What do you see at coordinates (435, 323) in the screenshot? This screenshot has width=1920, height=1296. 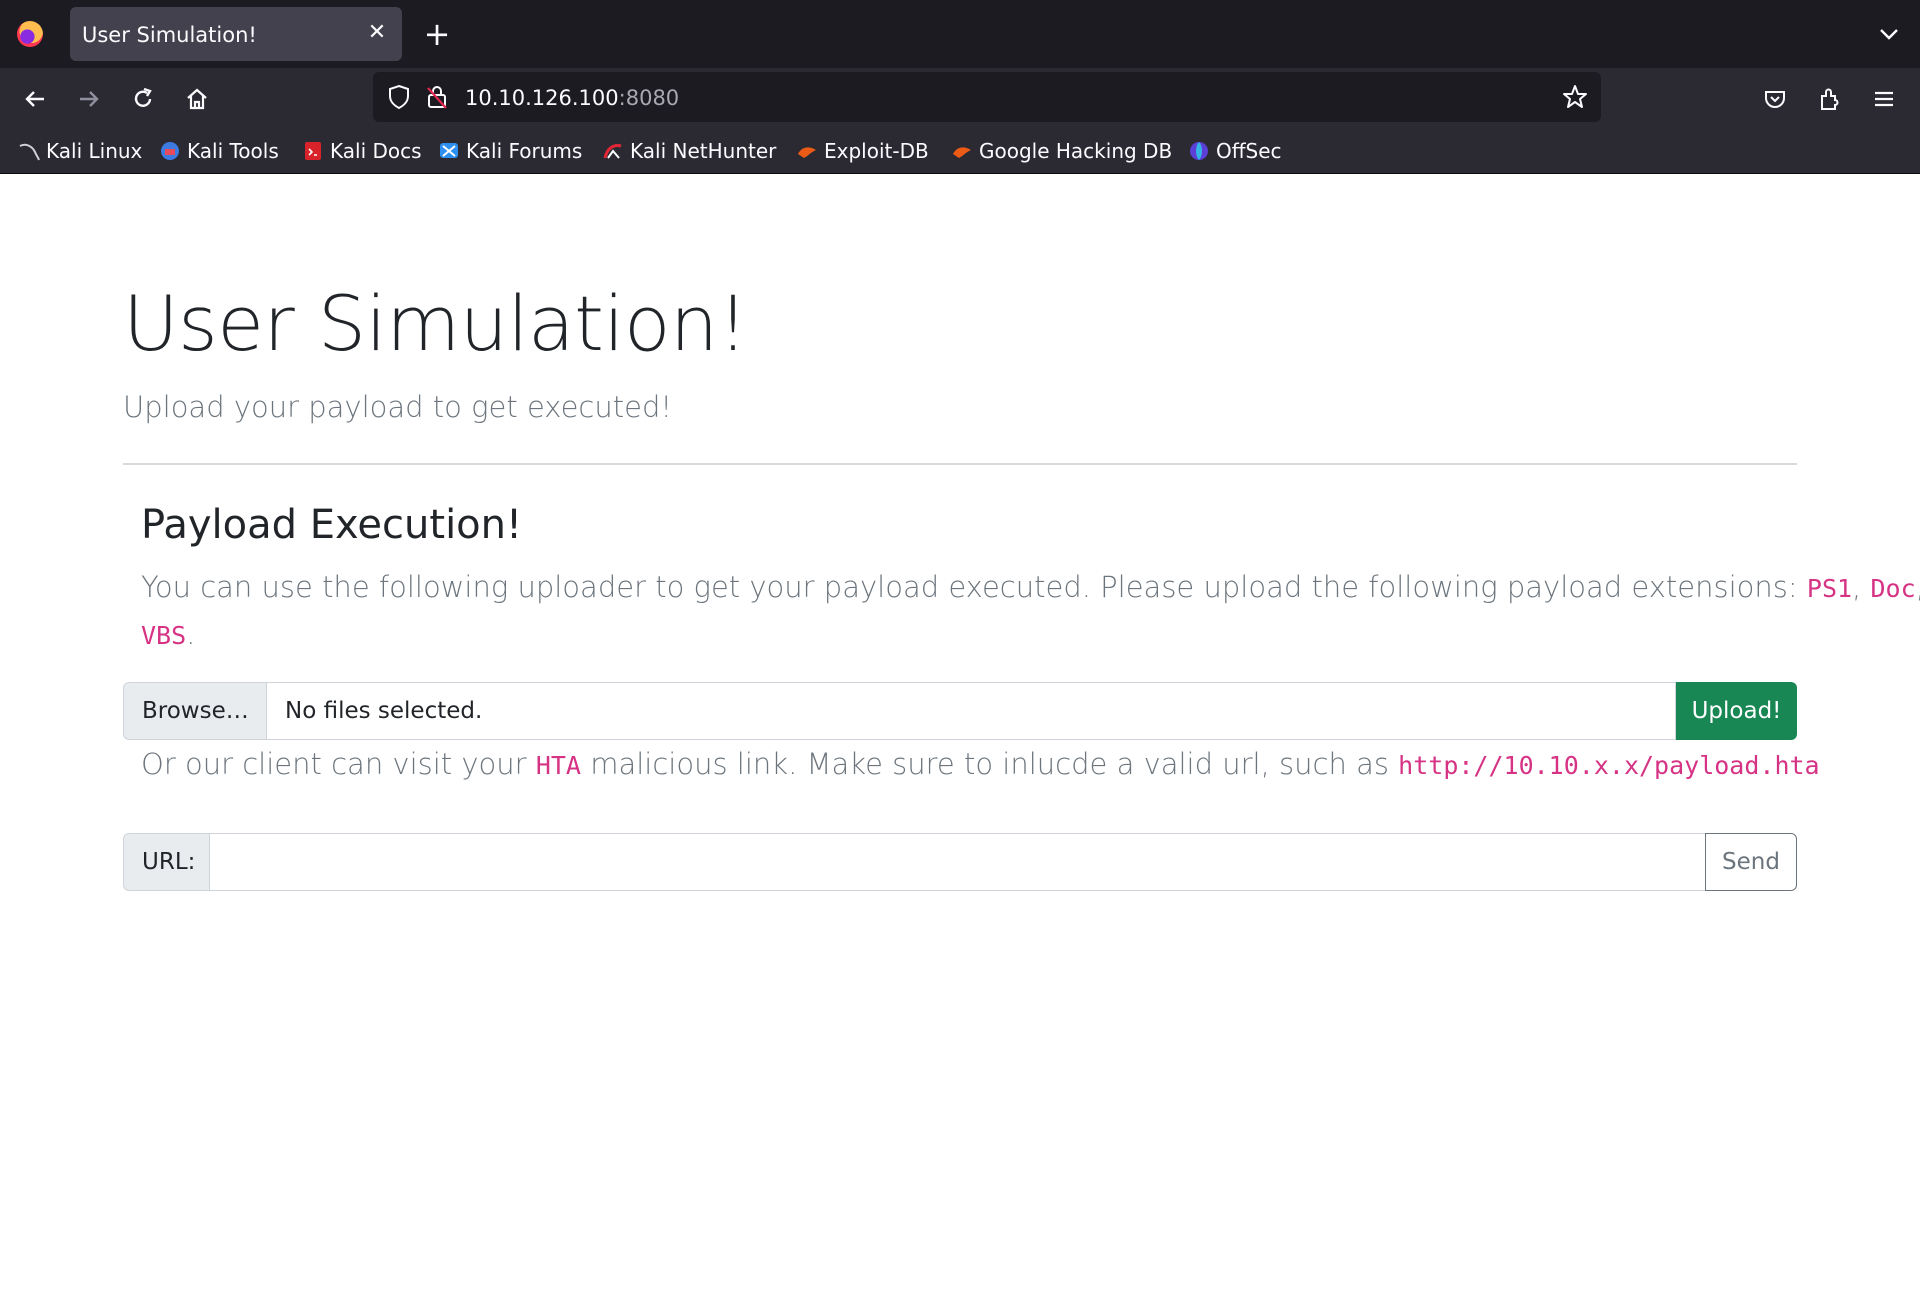 I see `page-title: User Simulation!` at bounding box center [435, 323].